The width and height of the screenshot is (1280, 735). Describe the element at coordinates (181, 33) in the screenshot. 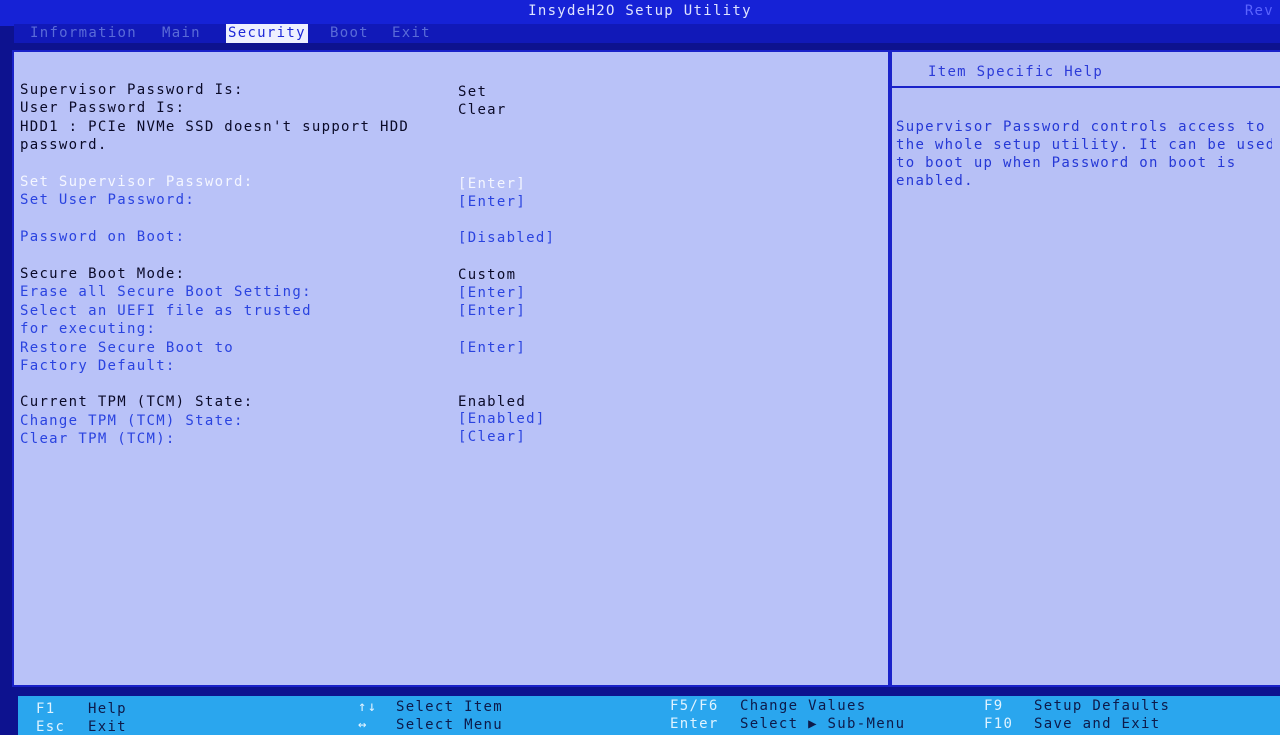

I see `menu-main: Main` at that location.